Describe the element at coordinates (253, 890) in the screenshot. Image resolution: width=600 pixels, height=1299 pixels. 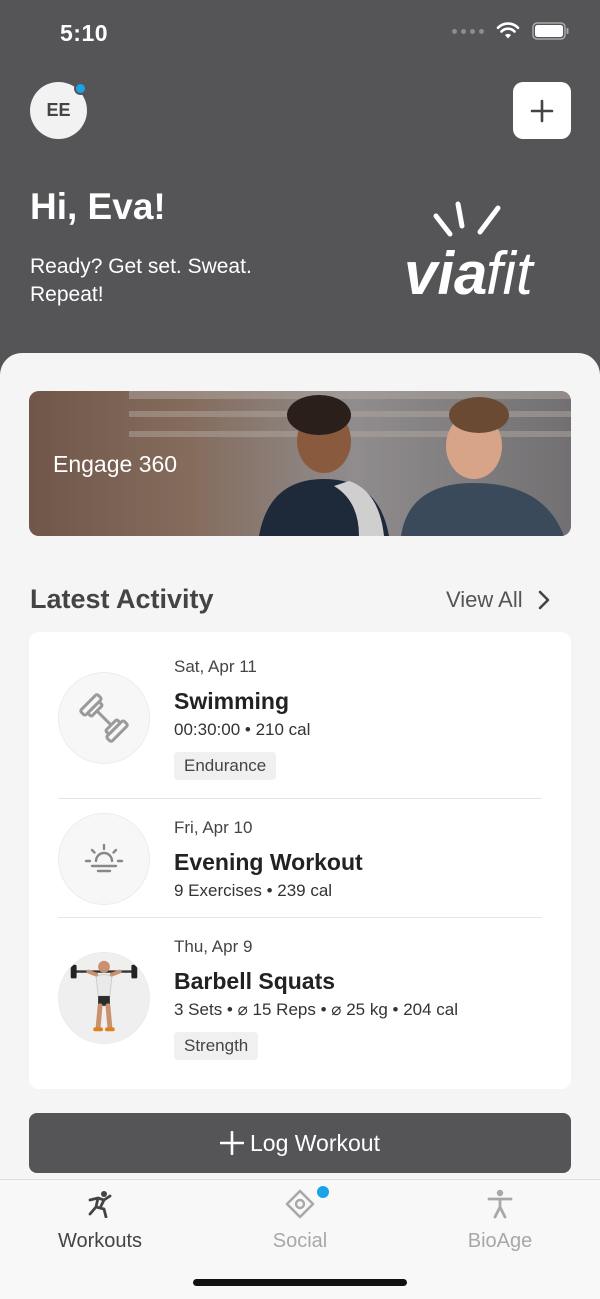
I see `activity-meta: 9 Exercises • 239 cal` at that location.